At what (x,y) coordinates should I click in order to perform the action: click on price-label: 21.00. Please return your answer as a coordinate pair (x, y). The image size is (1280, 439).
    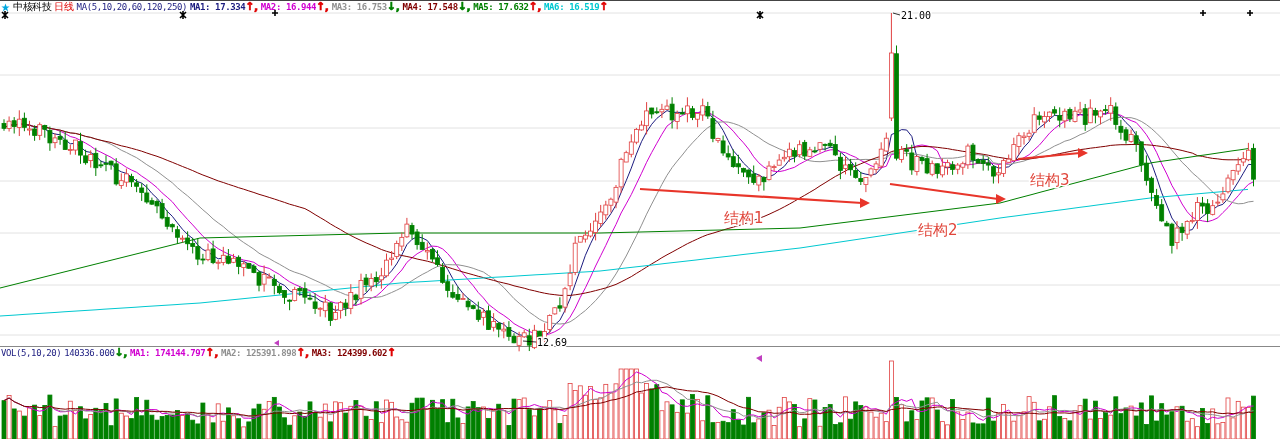
    Looking at the image, I should click on (916, 15).